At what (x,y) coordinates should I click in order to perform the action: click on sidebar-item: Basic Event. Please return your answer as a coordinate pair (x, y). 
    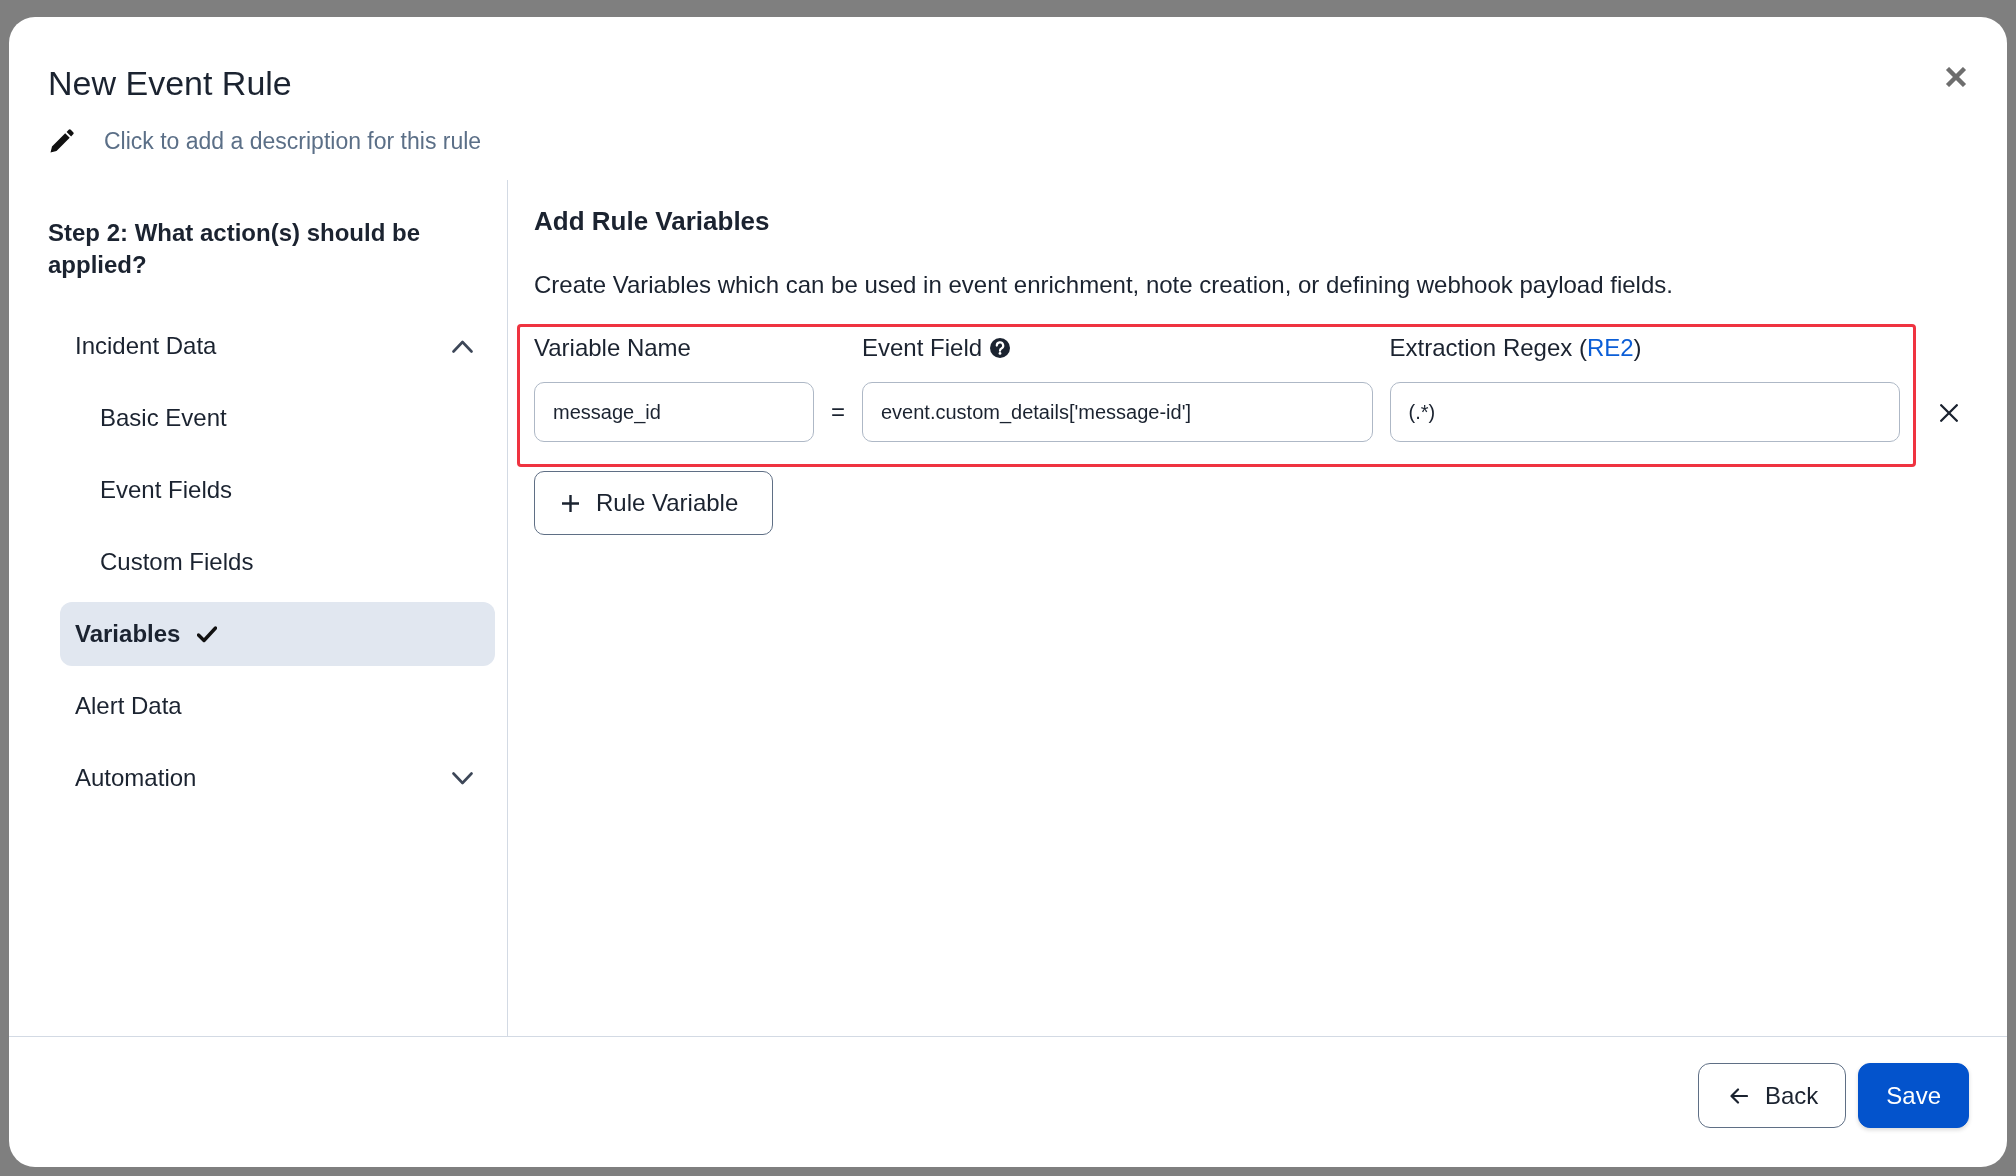
    Looking at the image, I should click on (277, 418).